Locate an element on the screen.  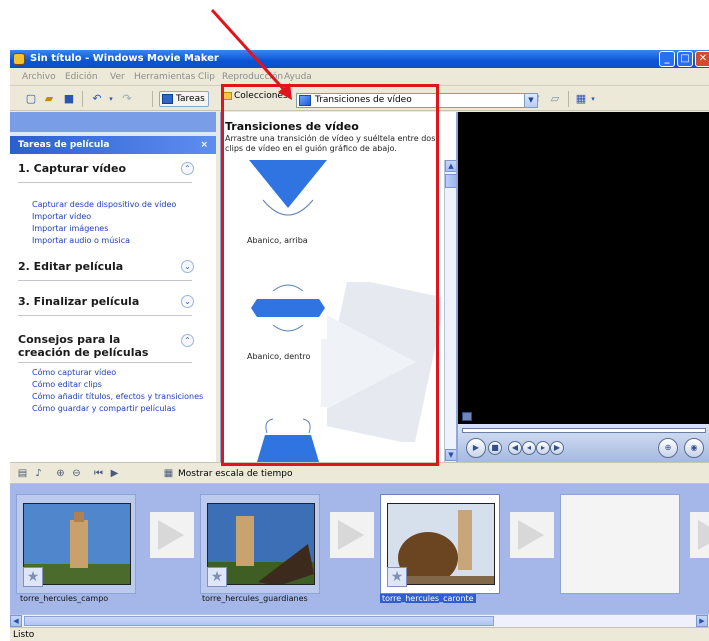
section-editar-pelicula: 2. Editar película is located at coordinates (70, 266).